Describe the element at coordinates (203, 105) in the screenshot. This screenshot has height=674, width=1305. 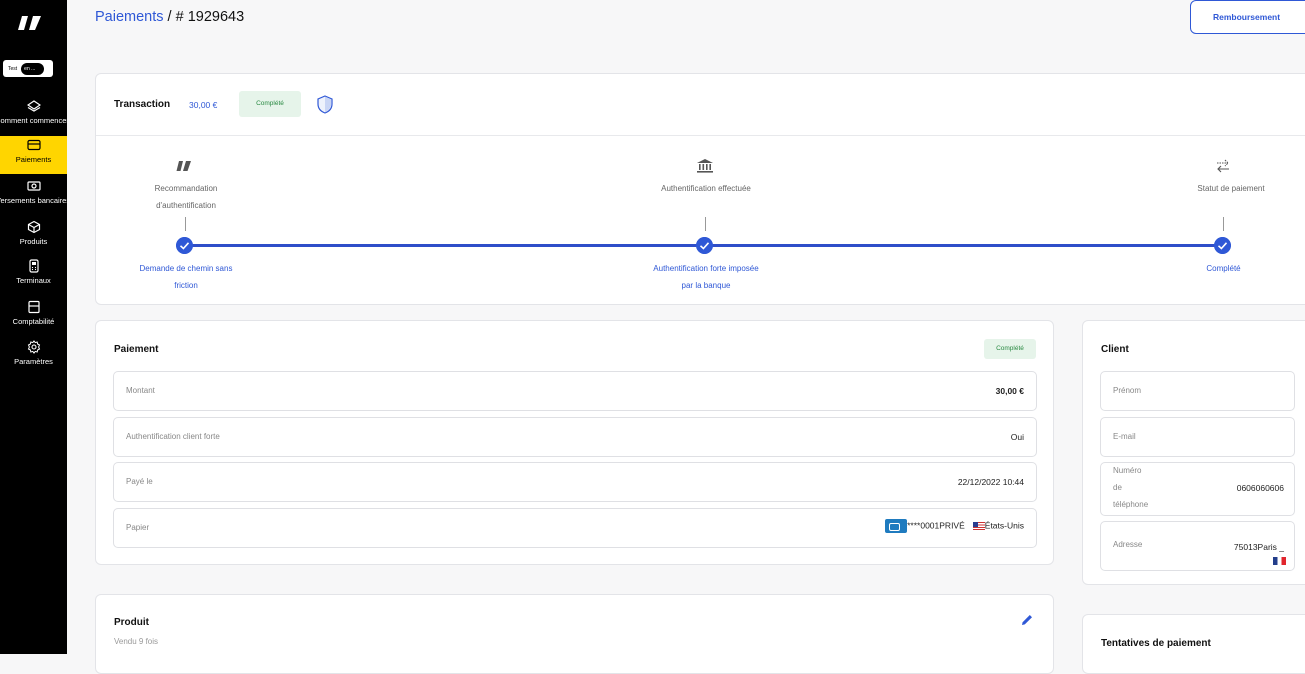
I see `transaction-amount: 30,00 €` at that location.